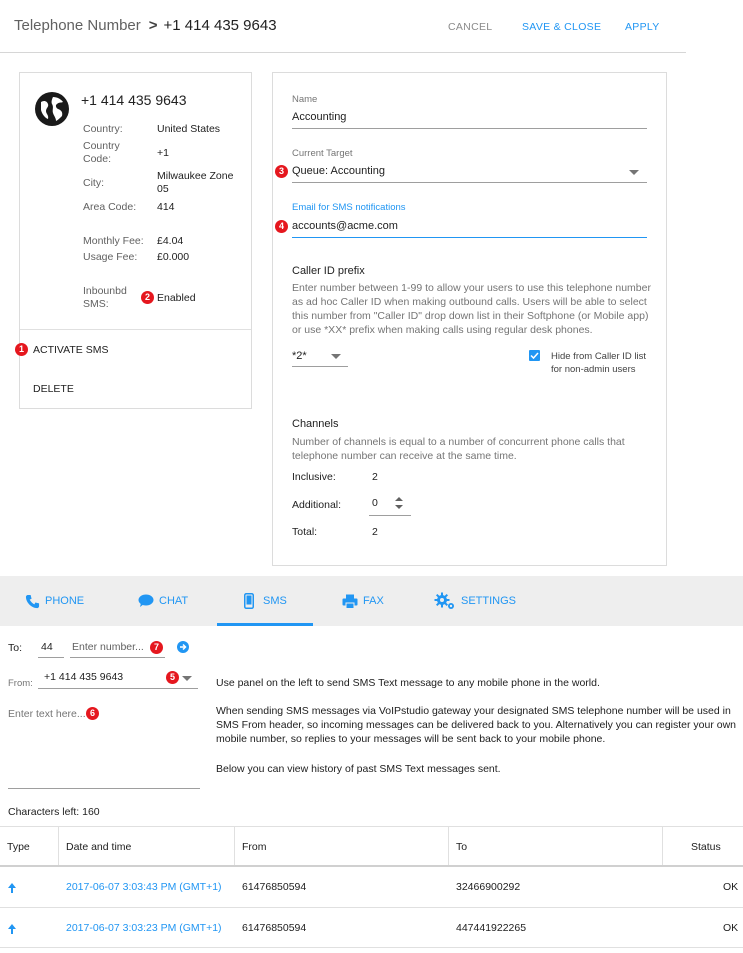  I want to click on checkmark-icon, so click(534, 356).